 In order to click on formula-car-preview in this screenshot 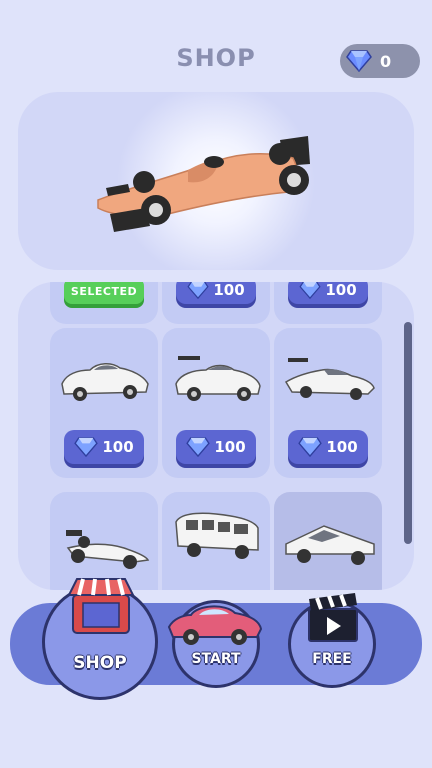, I will do `click(203, 184)`.